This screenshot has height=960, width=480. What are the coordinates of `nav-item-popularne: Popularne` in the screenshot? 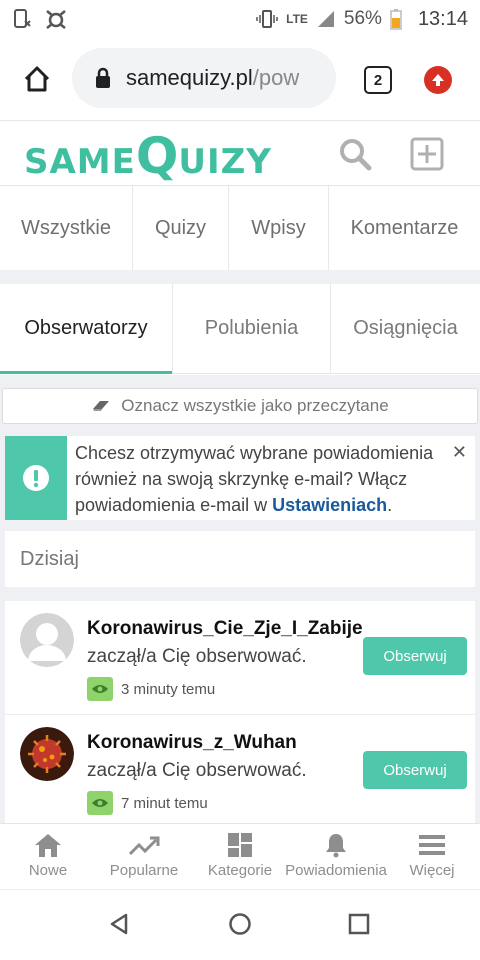 It's located at (144, 856).